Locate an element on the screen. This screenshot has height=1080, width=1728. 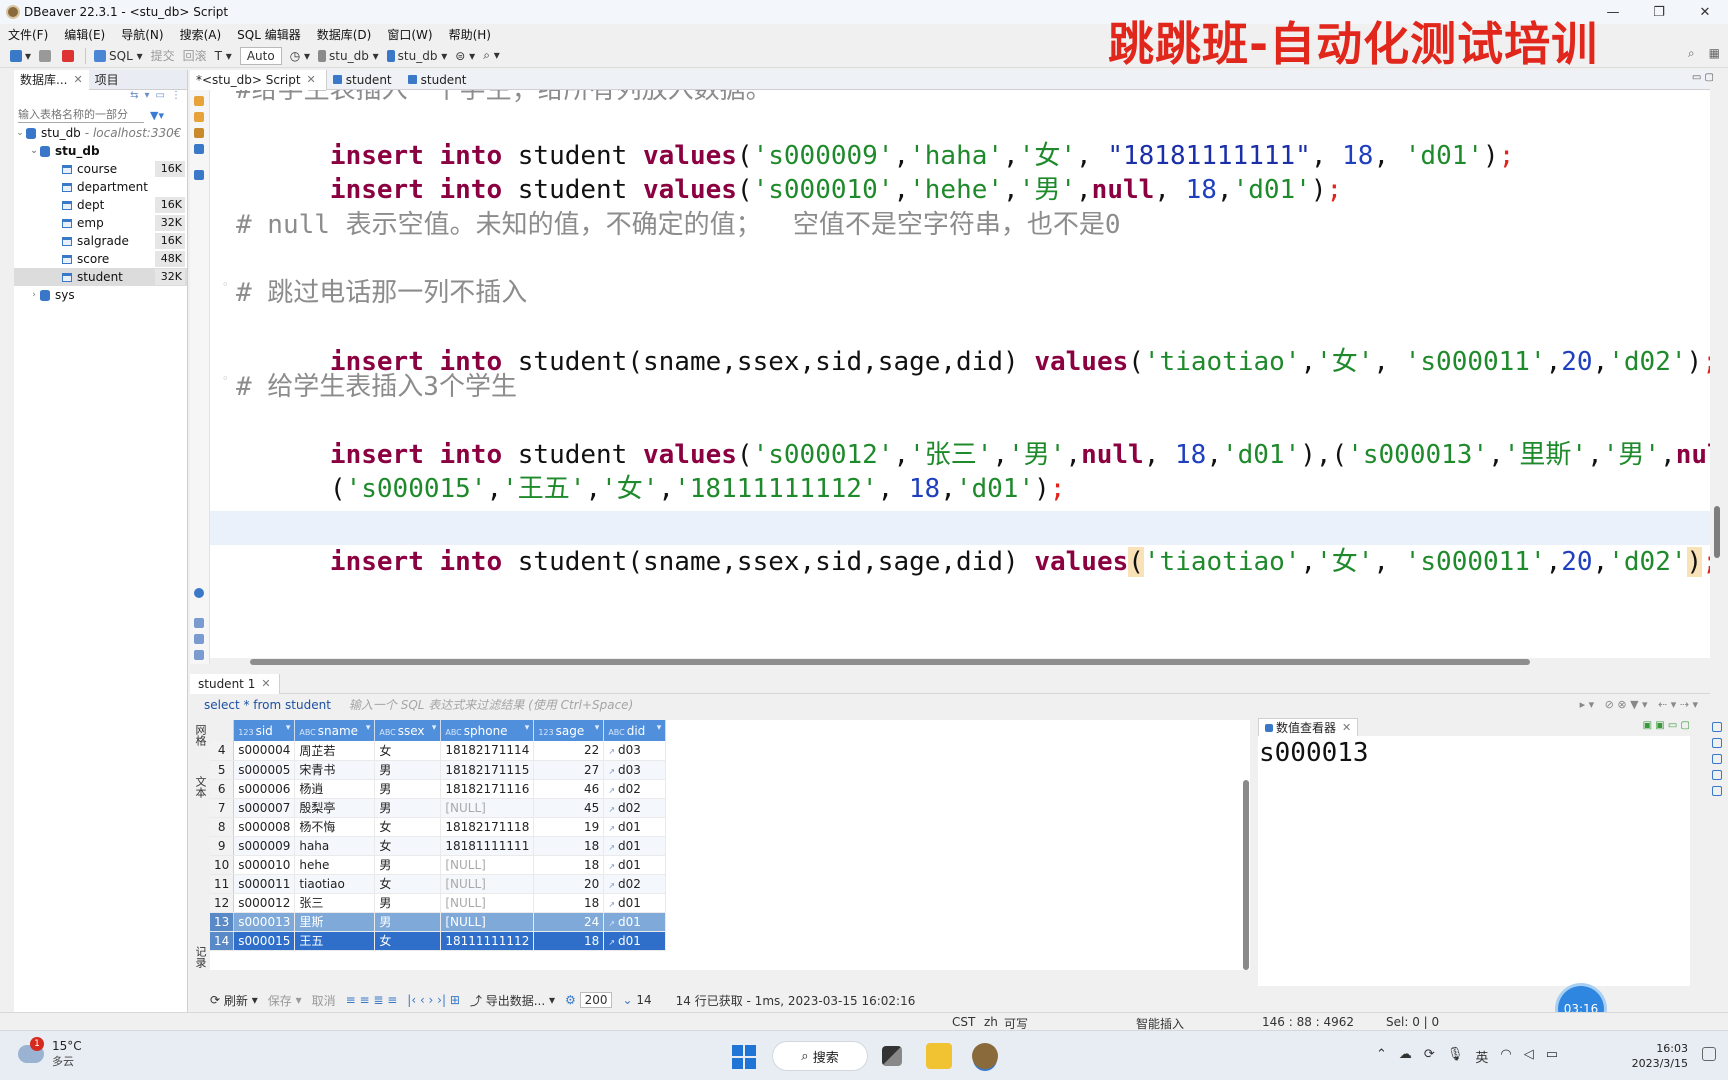
schema-selector: stu_db ▾ is located at coordinates (417, 56).